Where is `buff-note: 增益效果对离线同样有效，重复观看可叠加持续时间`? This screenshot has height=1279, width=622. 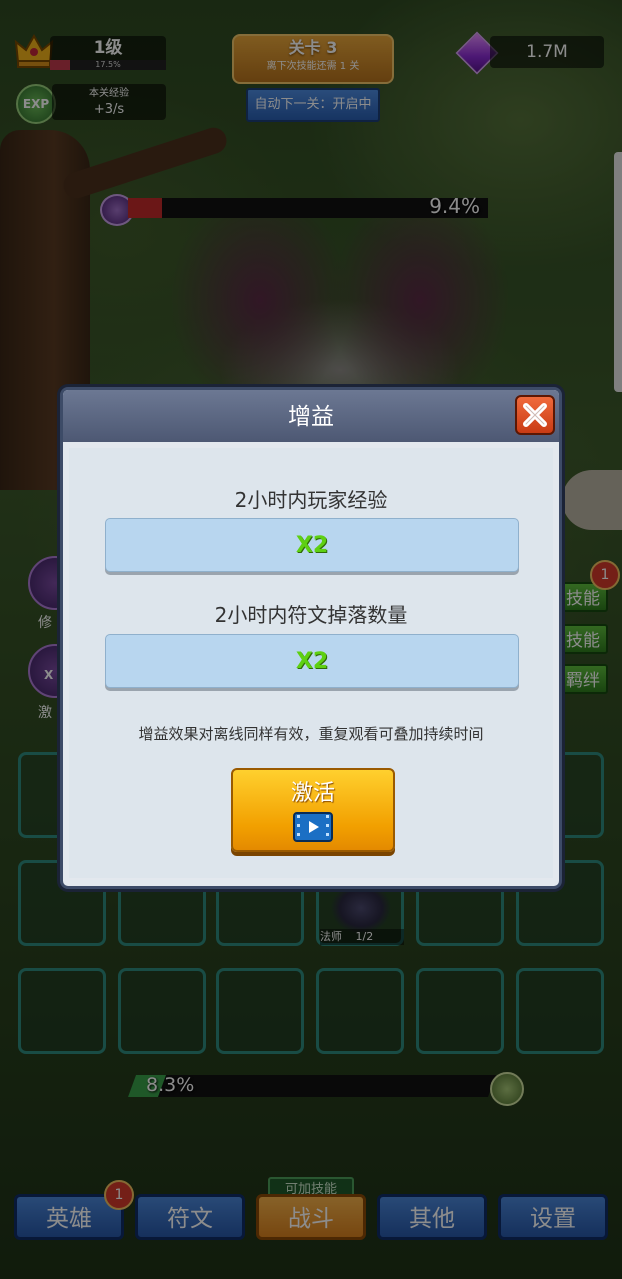 buff-note: 增益效果对离线同样有效，重复观看可叠加持续时间 is located at coordinates (311, 734).